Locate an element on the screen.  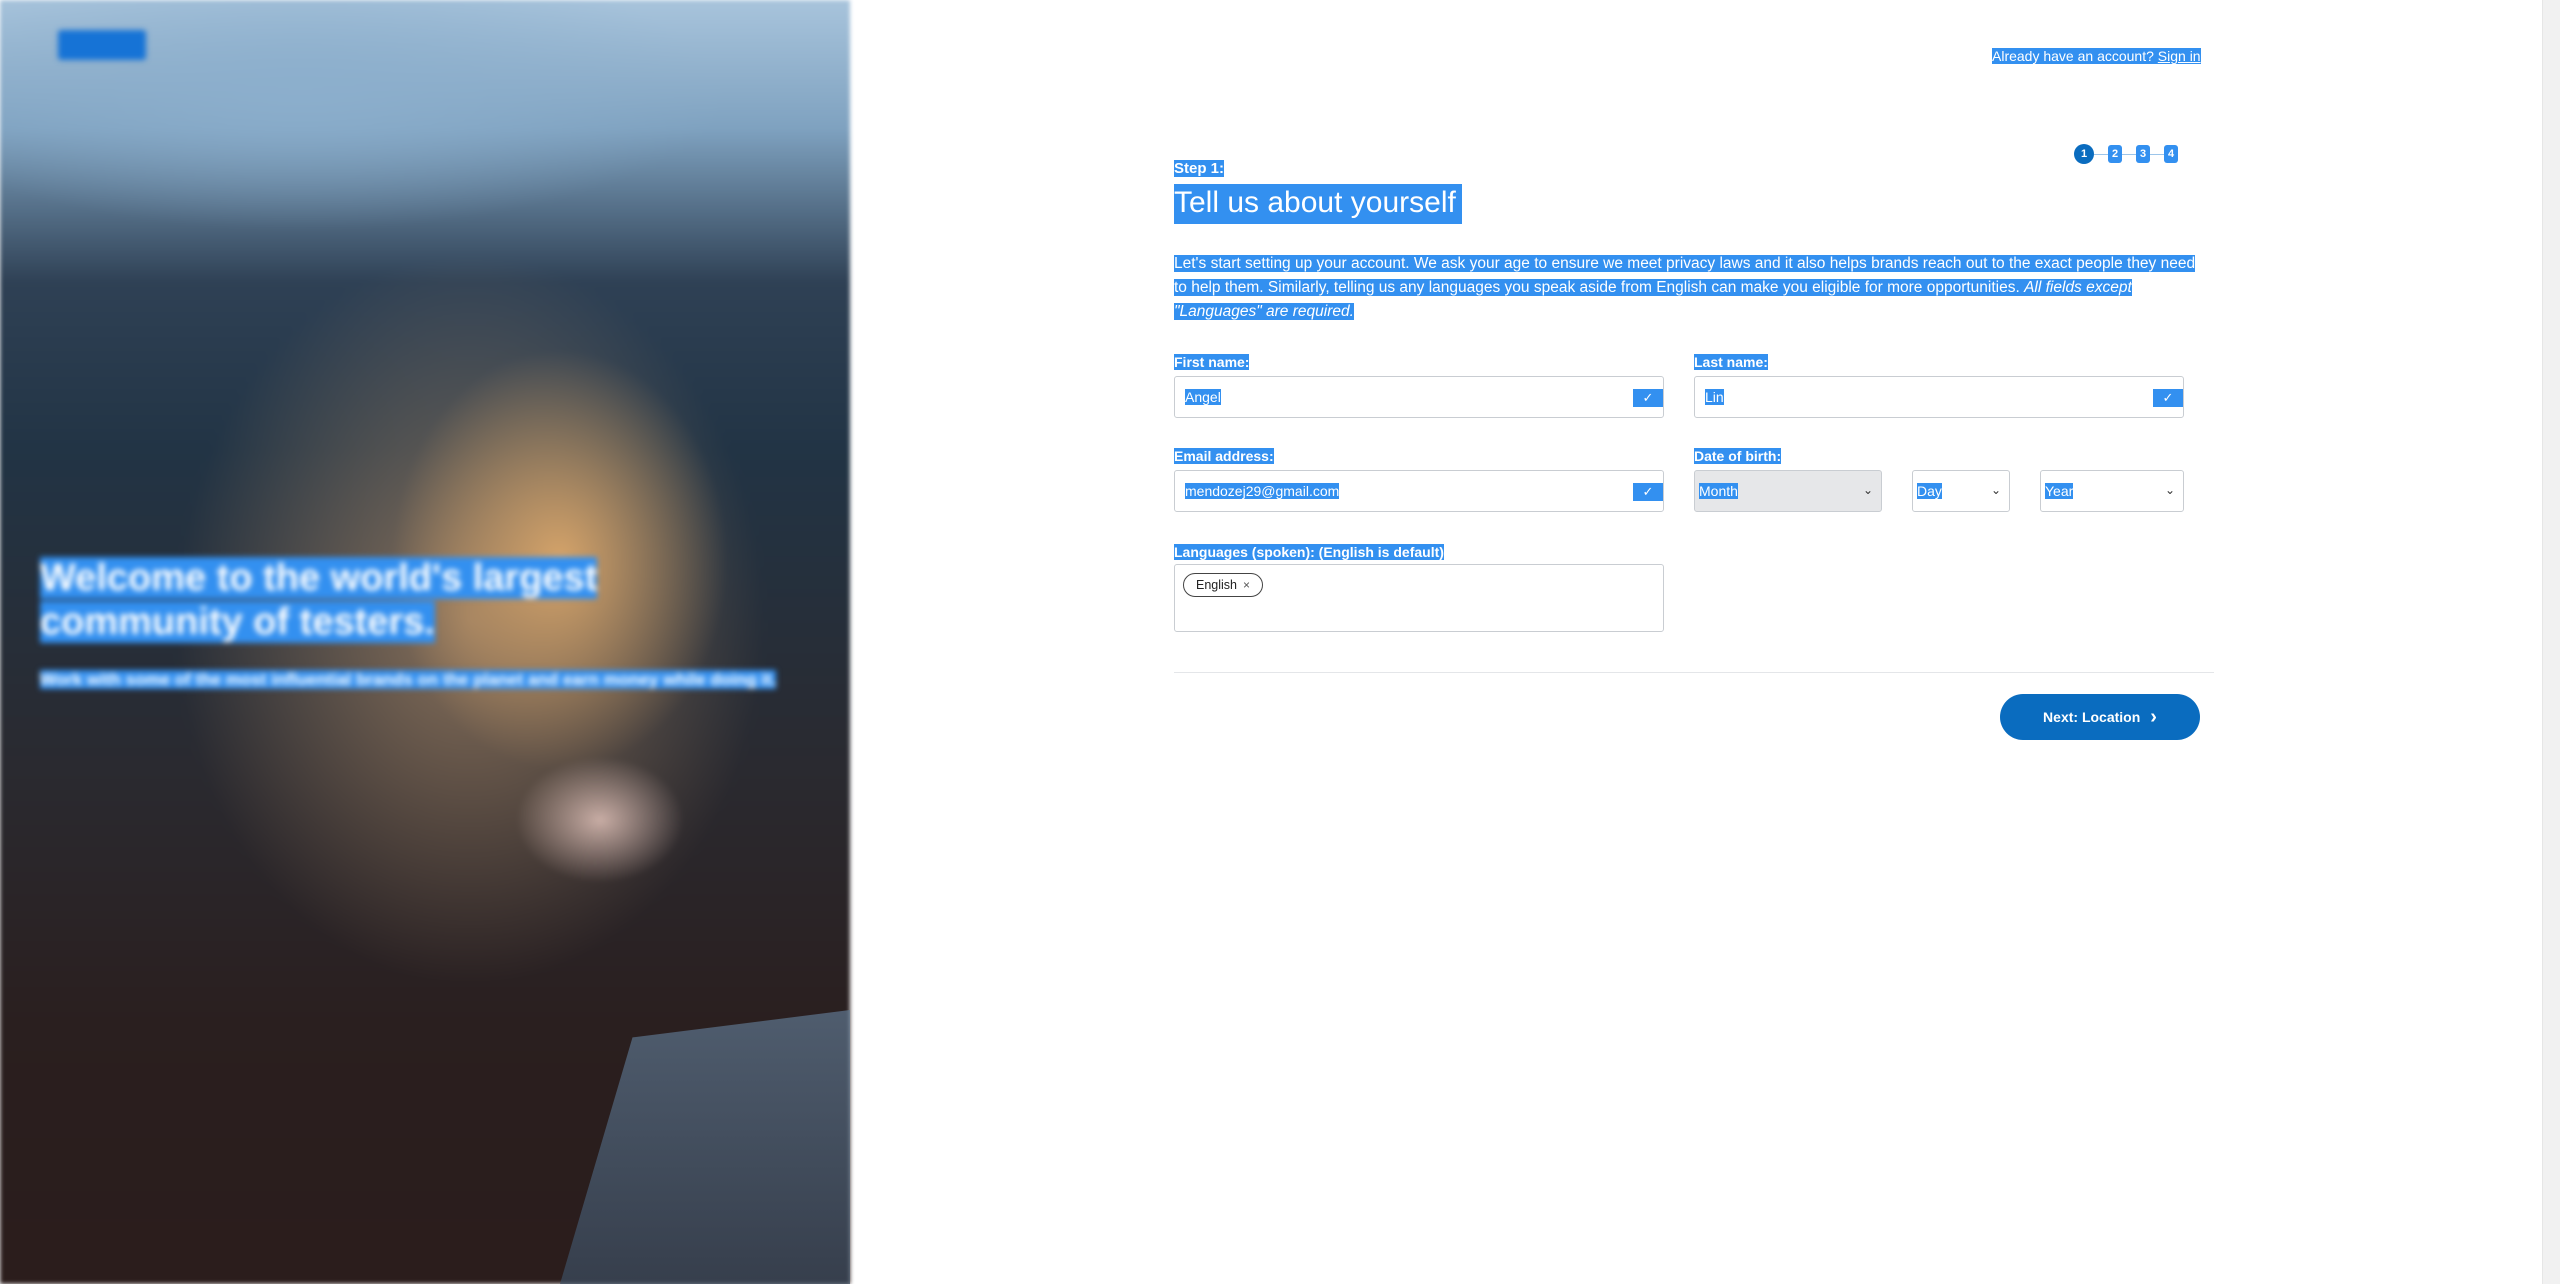
language-tag: English × is located at coordinates (1223, 585).